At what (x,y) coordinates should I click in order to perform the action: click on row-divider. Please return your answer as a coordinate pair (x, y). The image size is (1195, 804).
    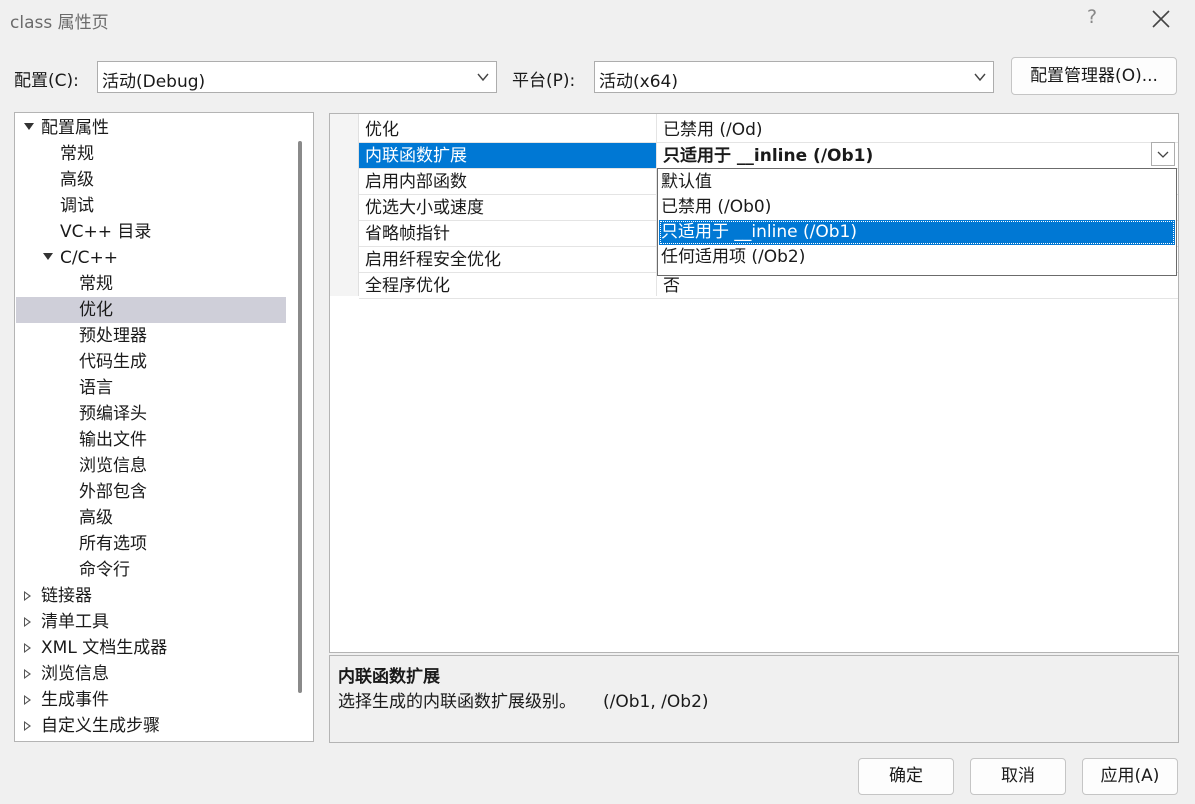
    Looking at the image, I should click on (768, 298).